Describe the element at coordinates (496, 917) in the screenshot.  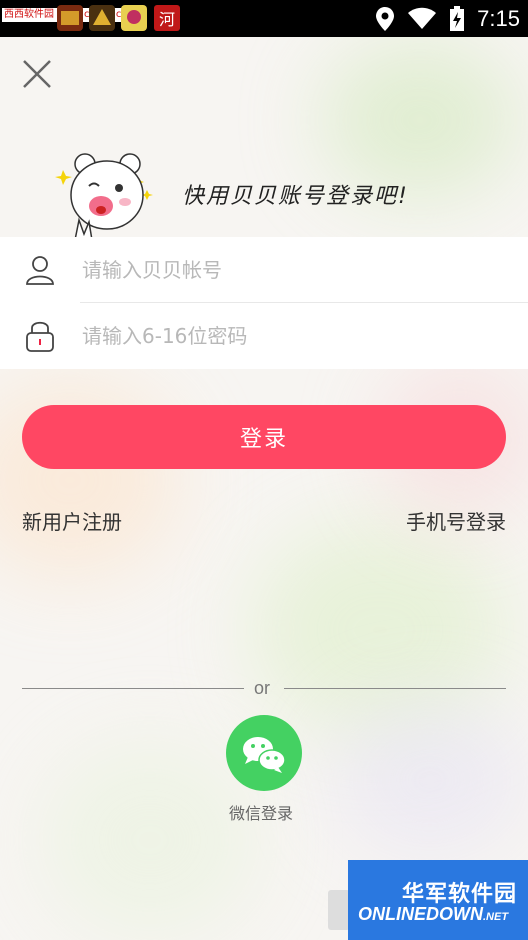
I see `watermark-net: .NET` at that location.